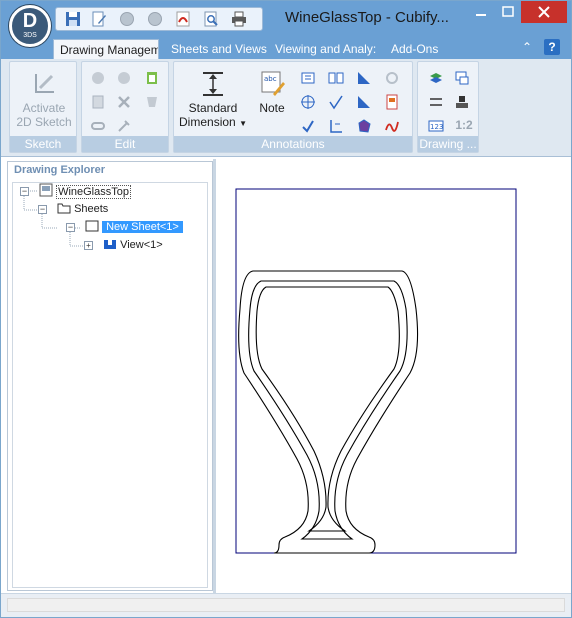 This screenshot has height=618, width=572. Describe the element at coordinates (270, 79) in the screenshot. I see `note-icon-text: abc` at that location.